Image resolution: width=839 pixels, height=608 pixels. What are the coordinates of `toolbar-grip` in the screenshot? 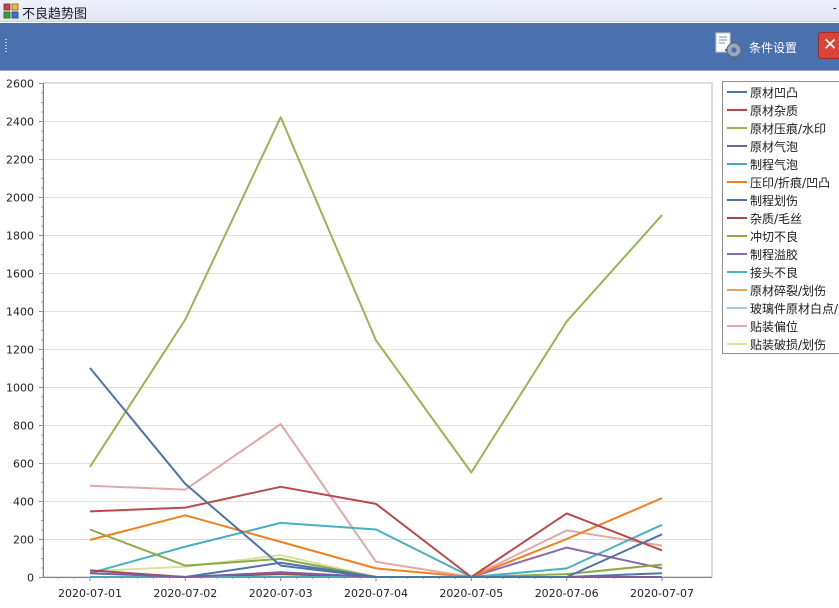 It's located at (6, 46).